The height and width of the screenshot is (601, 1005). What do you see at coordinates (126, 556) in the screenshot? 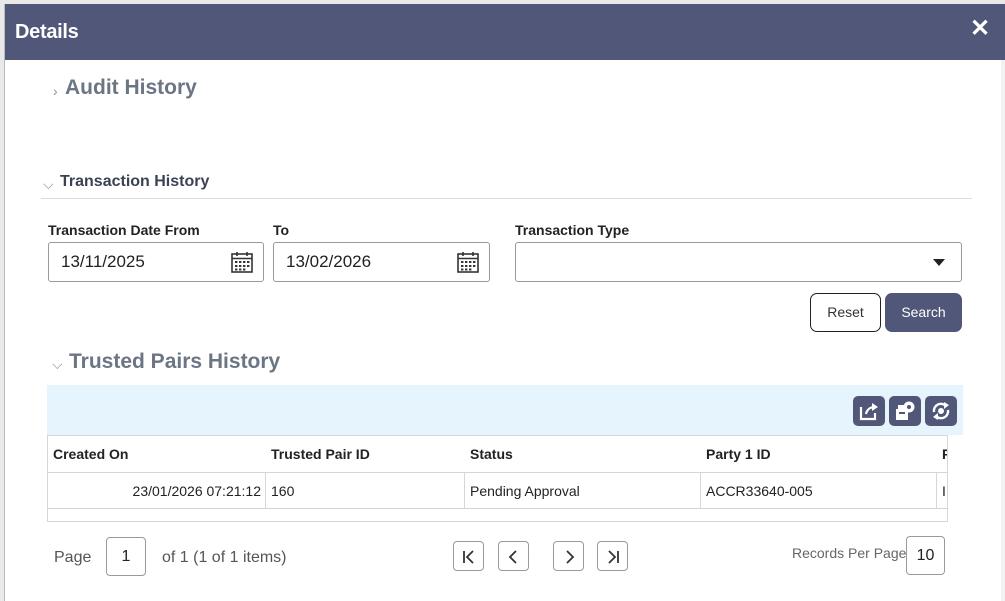
I see `page-number-input: 1` at bounding box center [126, 556].